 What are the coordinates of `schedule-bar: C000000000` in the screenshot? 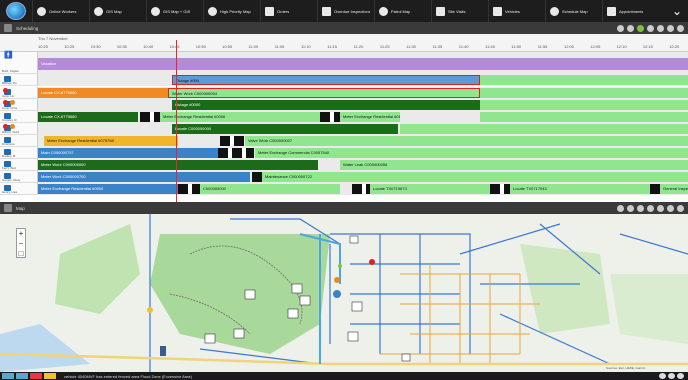 It's located at (270, 189).